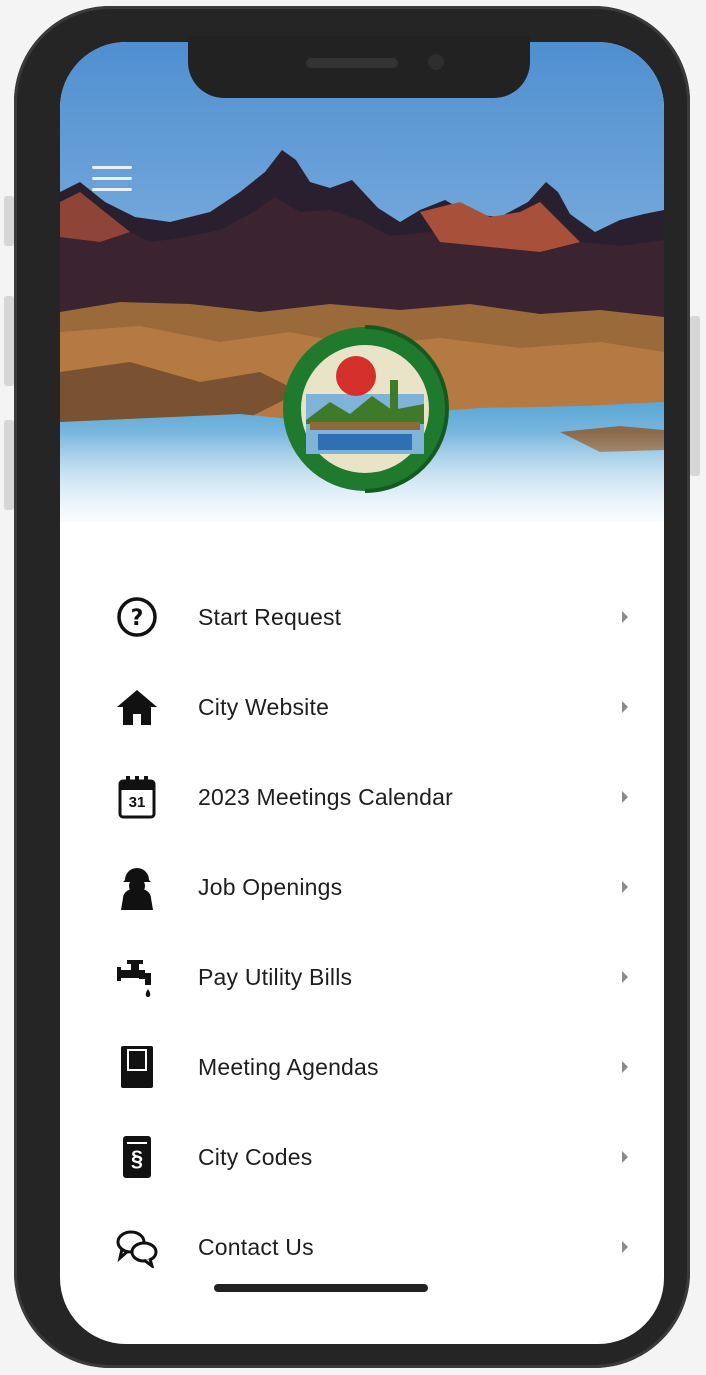  Describe the element at coordinates (264, 706) in the screenshot. I see `menu-label-city-website: City Website` at that location.